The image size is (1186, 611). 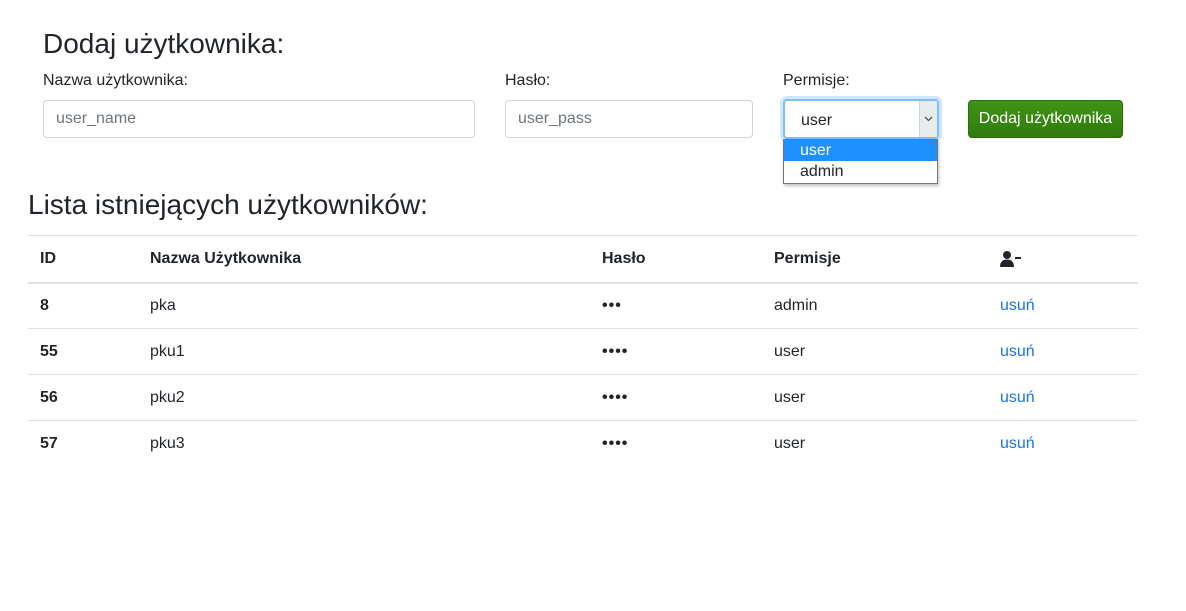 What do you see at coordinates (164, 43) in the screenshot?
I see `add-user-title: Dodaj użytkownika:` at bounding box center [164, 43].